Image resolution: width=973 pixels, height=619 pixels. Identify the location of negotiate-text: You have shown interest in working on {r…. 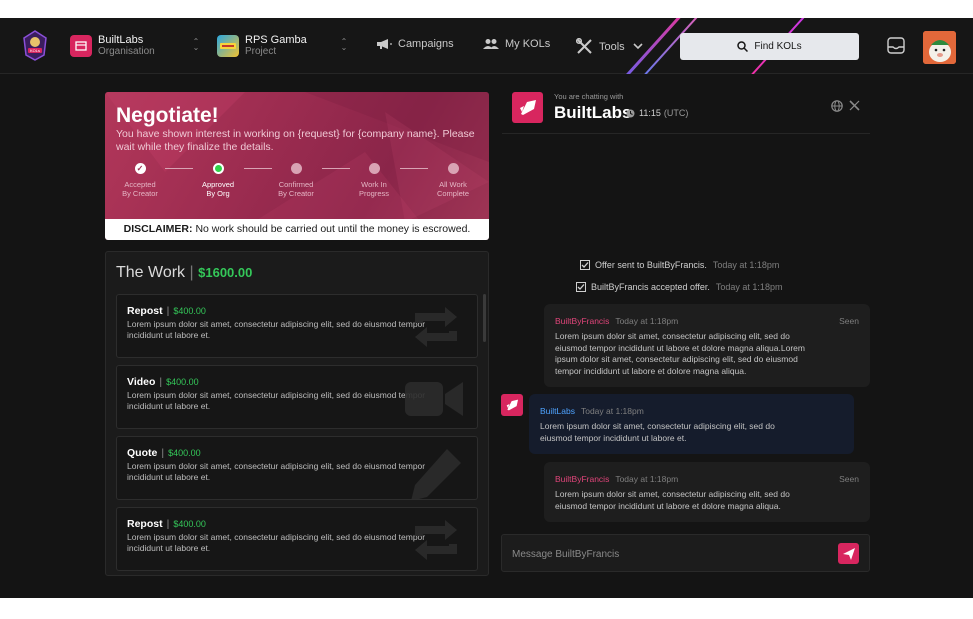
(295, 140).